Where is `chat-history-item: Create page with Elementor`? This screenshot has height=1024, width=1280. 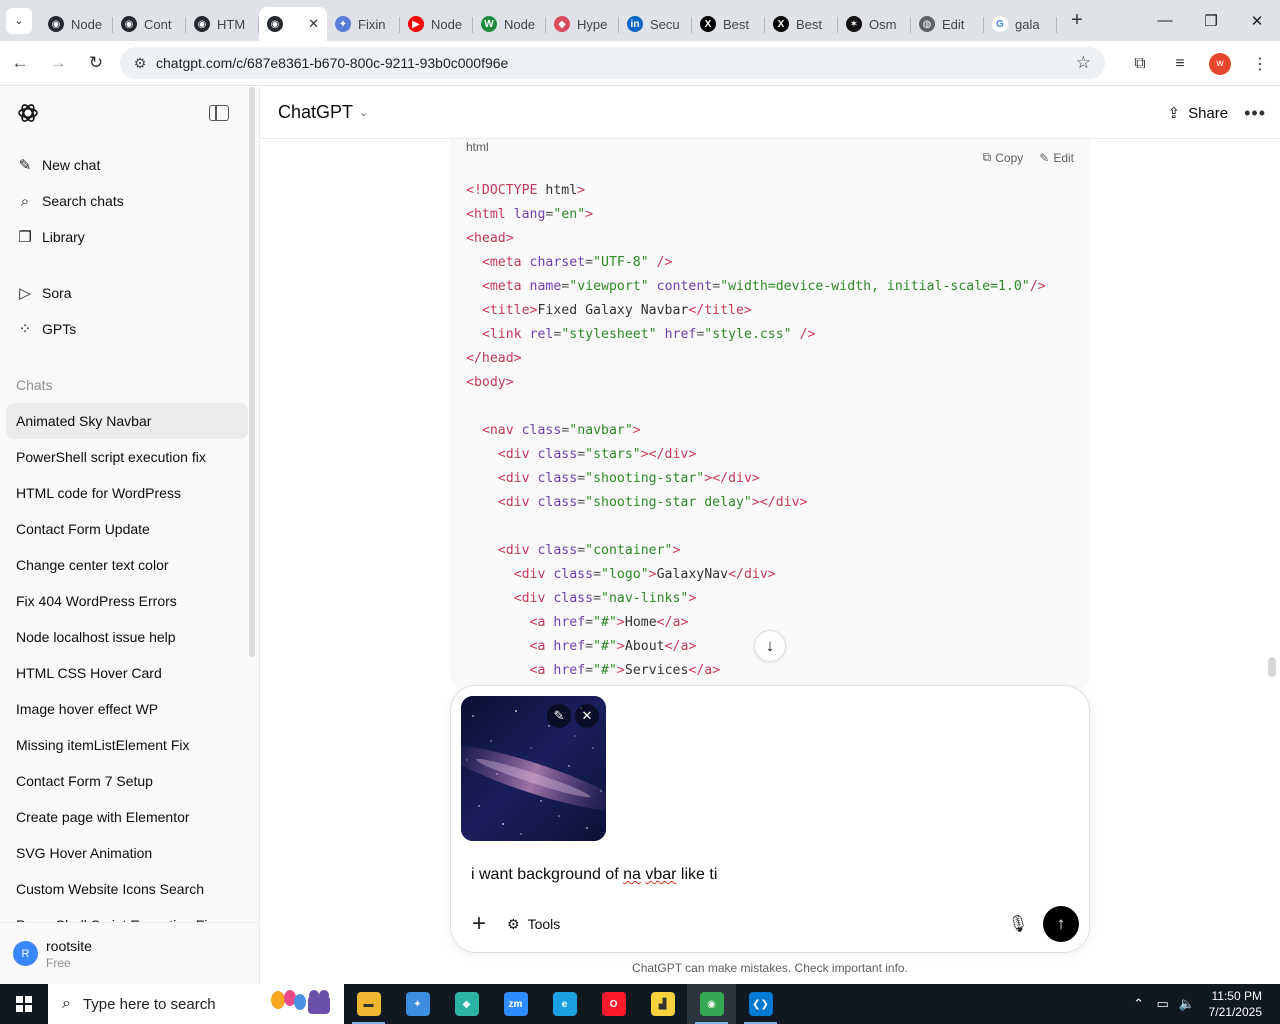 chat-history-item: Create page with Elementor is located at coordinates (127, 817).